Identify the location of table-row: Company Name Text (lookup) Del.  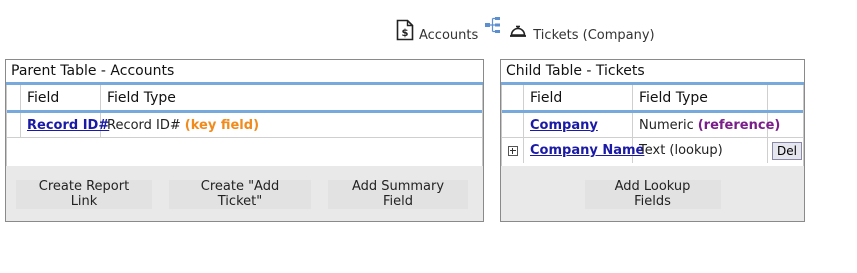
(652, 150).